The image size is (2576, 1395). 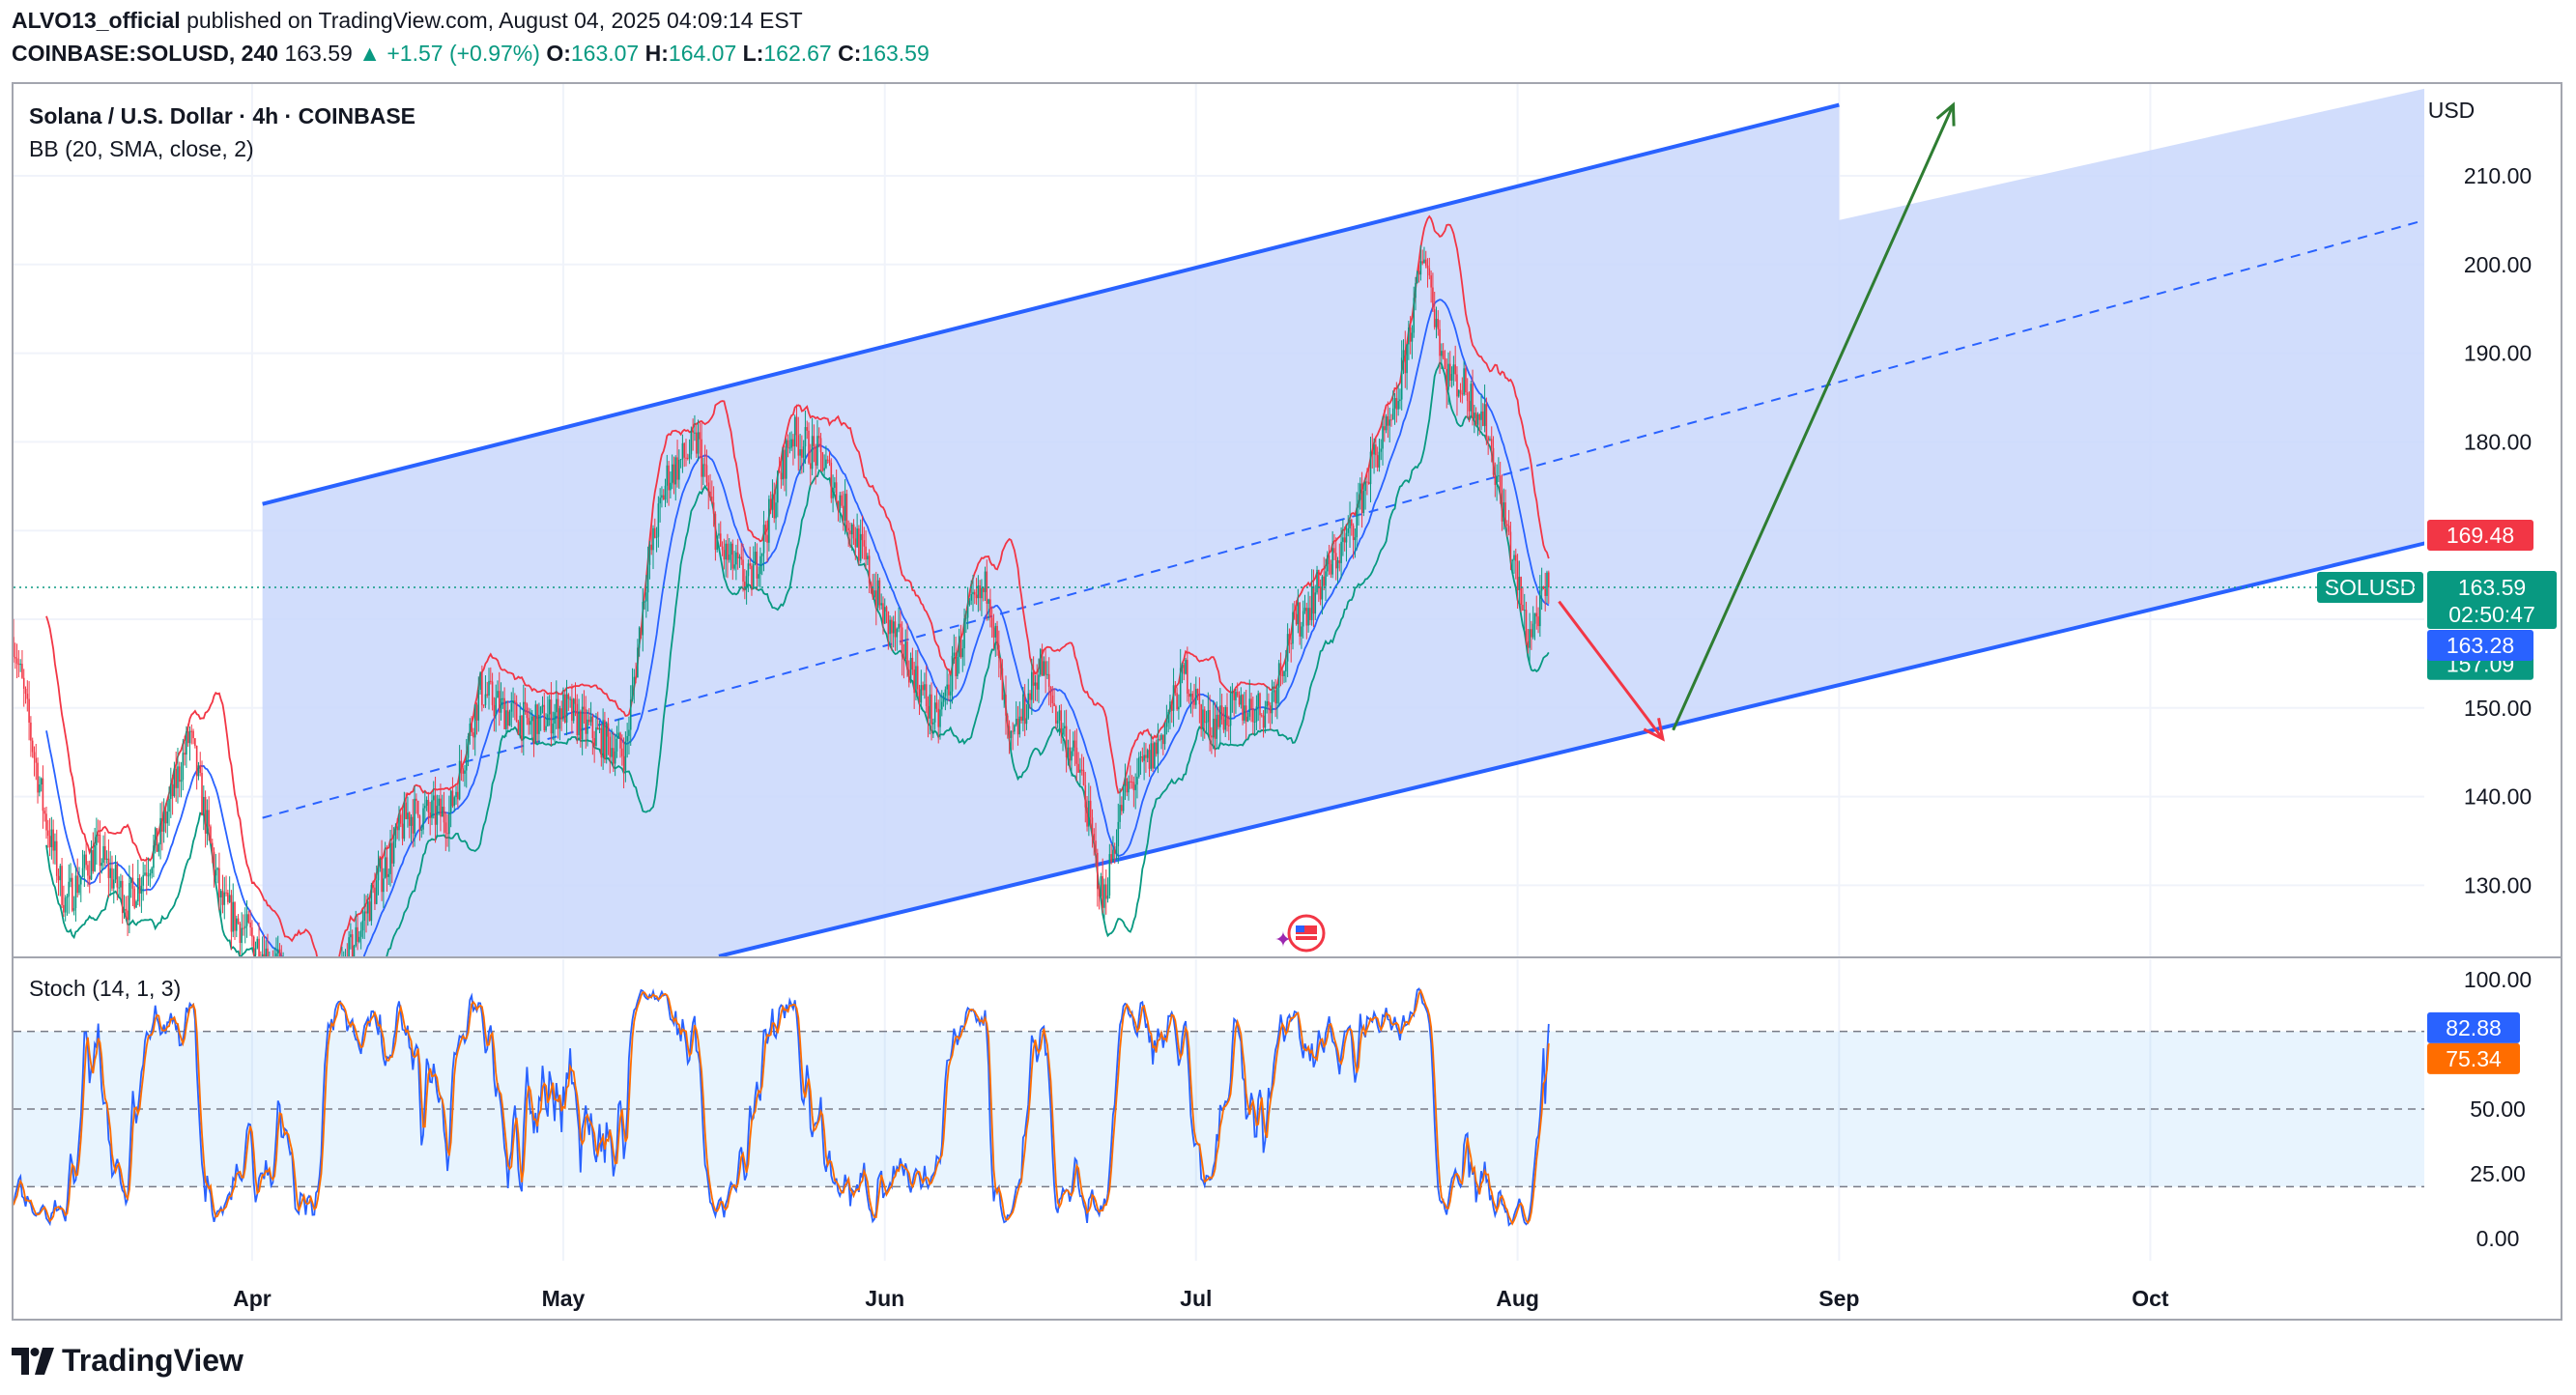 I want to click on countdown-label: 02:50:47, so click(x=2492, y=614).